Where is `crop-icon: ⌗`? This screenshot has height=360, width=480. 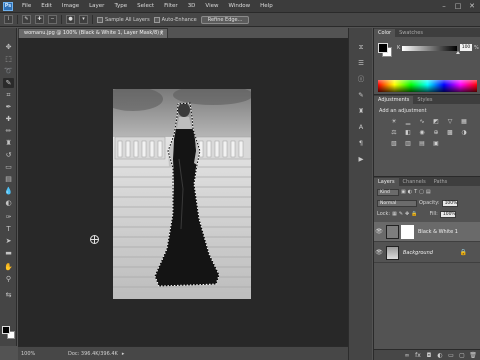
crop-icon: ⌗ is located at coordinates (8, 95).